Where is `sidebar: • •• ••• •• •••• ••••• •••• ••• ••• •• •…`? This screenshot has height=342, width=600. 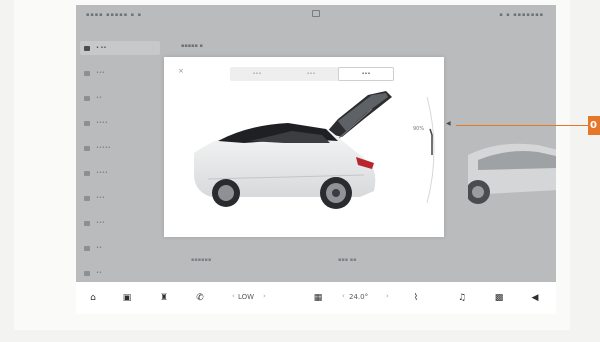 sidebar: • •• ••• •• •••• ••••• •••• ••• ••• •• •… is located at coordinates (120, 160).